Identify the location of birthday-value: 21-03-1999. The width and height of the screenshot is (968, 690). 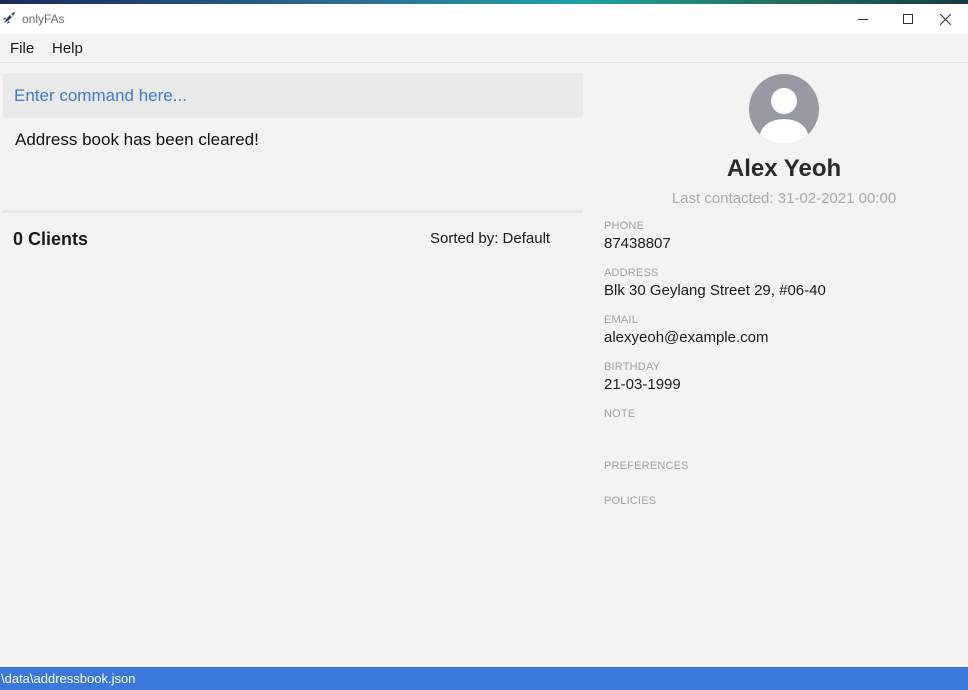
(642, 384).